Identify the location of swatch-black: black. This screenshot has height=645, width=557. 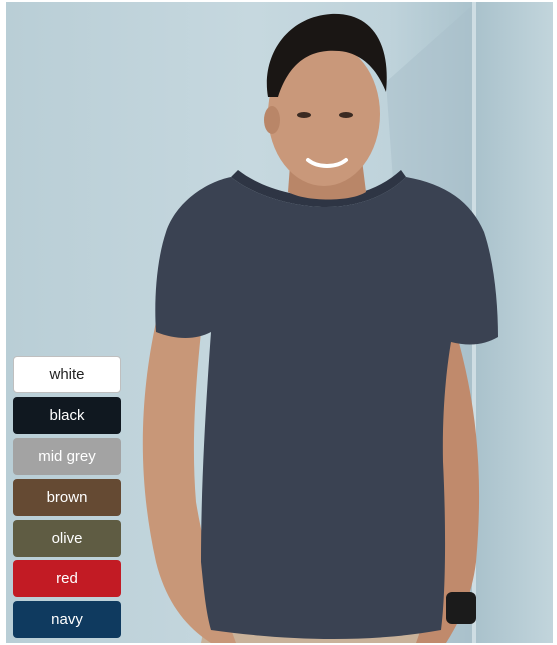
(67, 415).